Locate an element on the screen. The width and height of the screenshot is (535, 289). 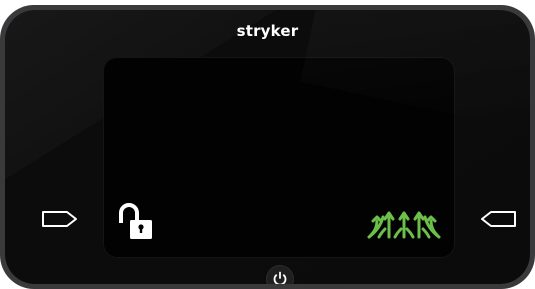
brand-logo: stryker is located at coordinates (267, 31).